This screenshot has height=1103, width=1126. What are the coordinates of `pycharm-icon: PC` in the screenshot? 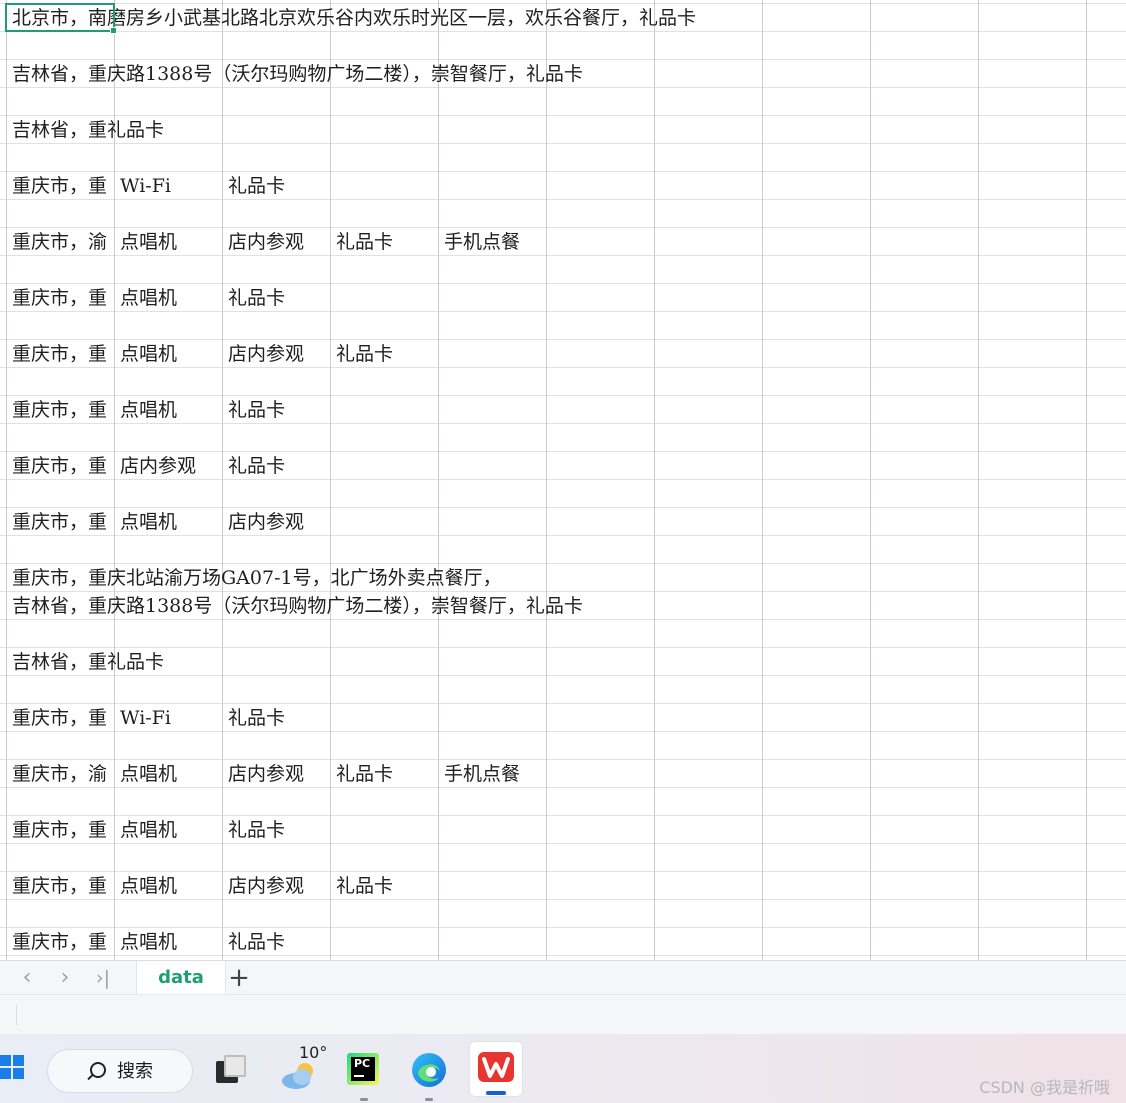 It's located at (364, 1075).